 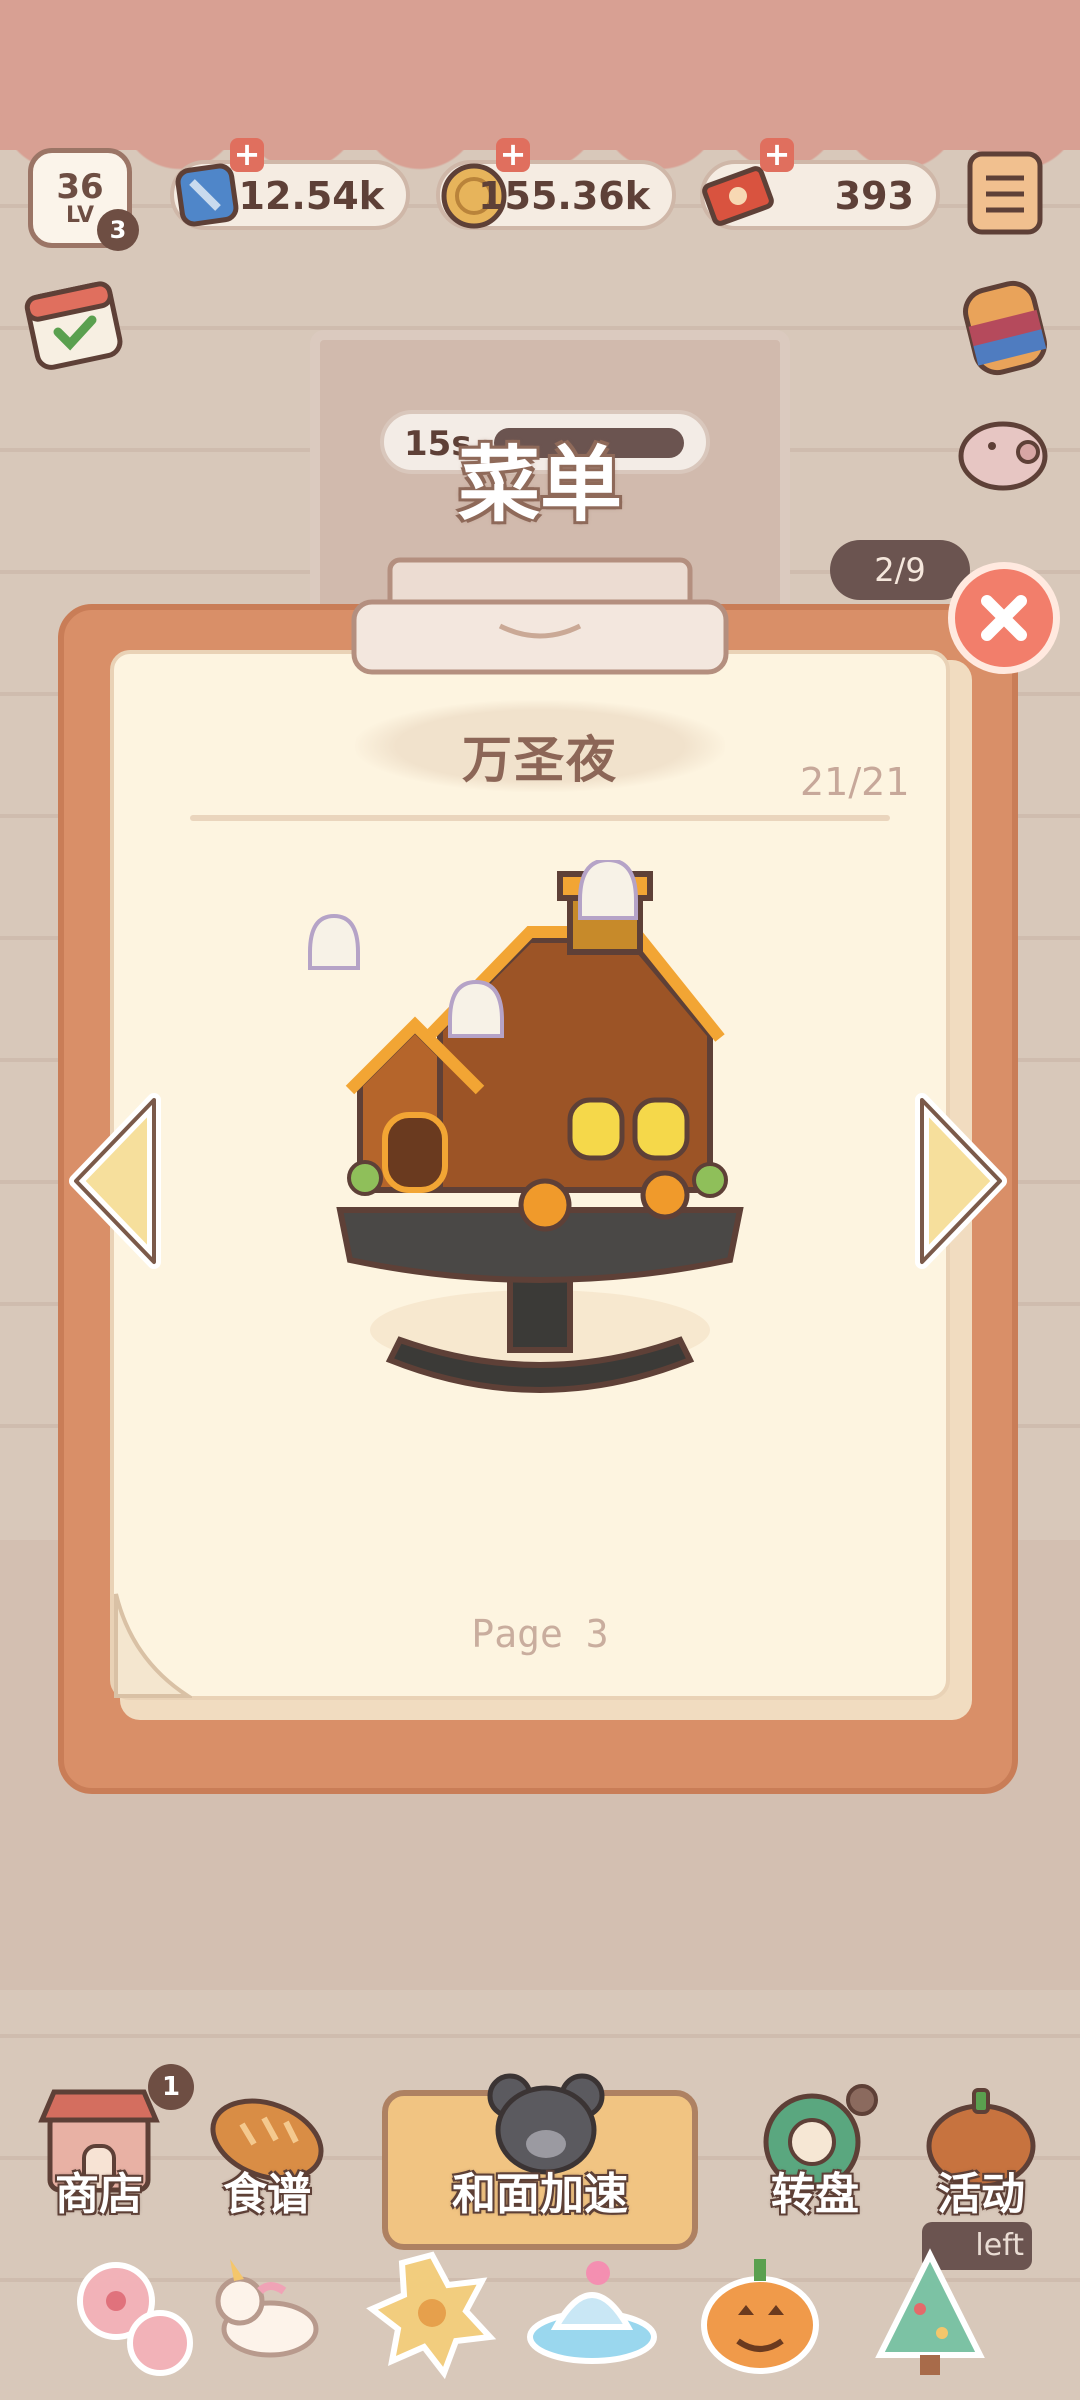 I want to click on notebook-icon, so click(x=1005, y=193).